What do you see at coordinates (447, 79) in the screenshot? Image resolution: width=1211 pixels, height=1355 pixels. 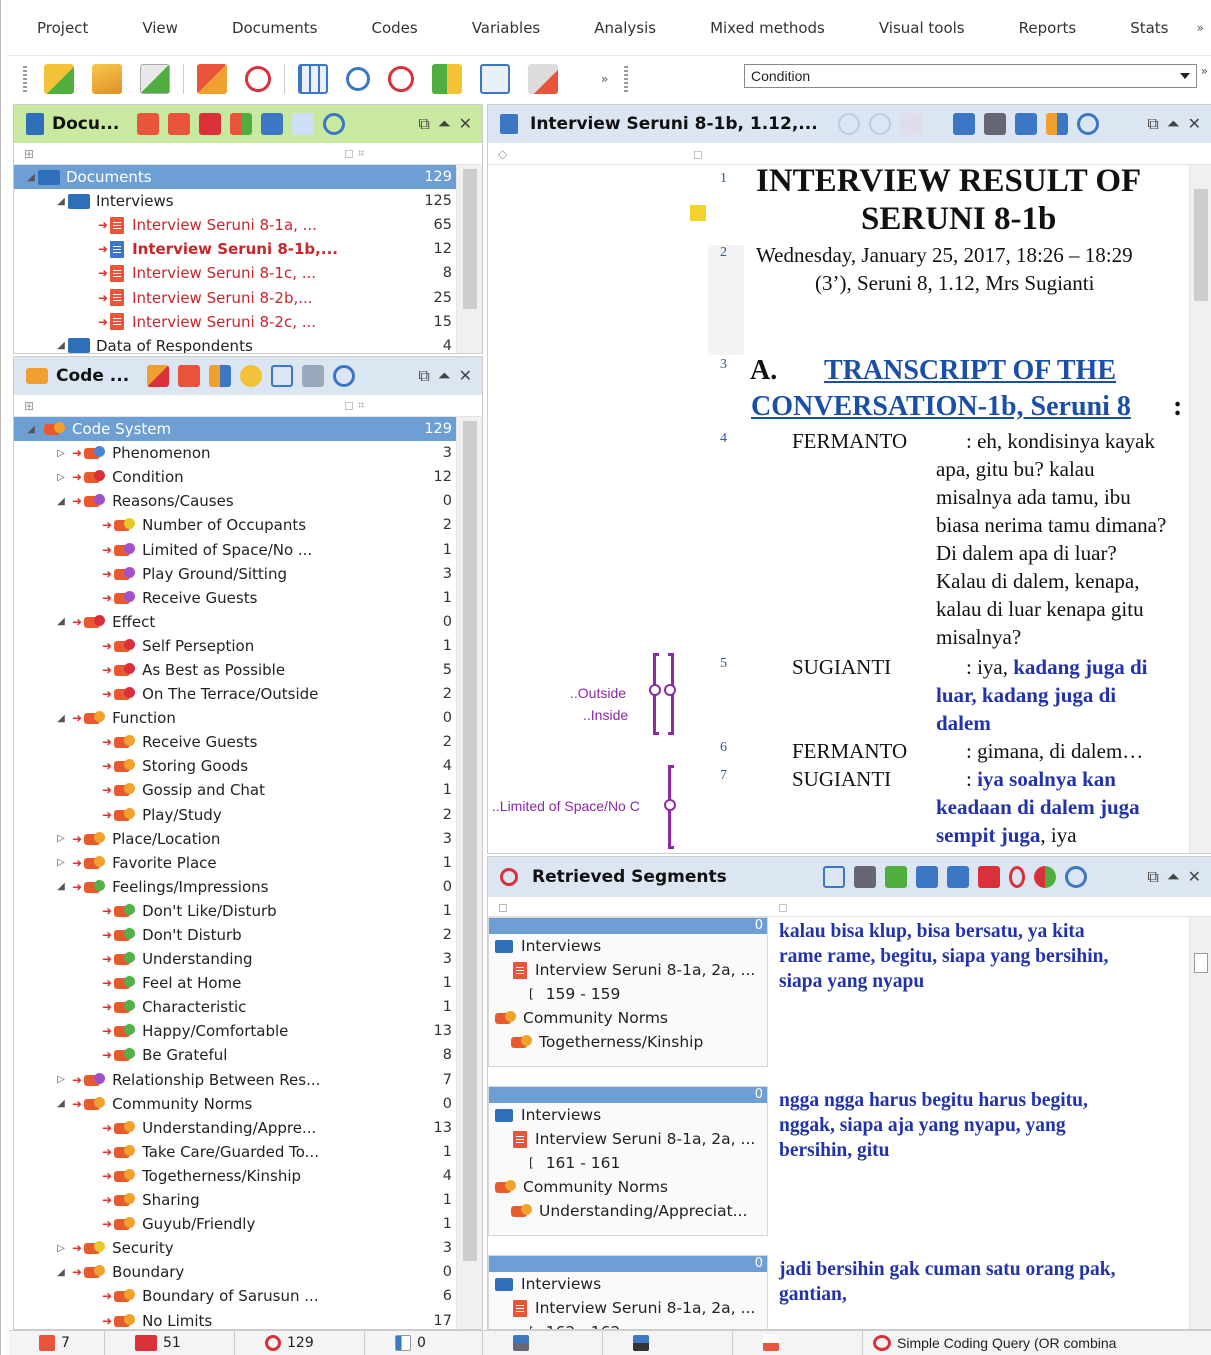 I see `code-matrix-icon` at bounding box center [447, 79].